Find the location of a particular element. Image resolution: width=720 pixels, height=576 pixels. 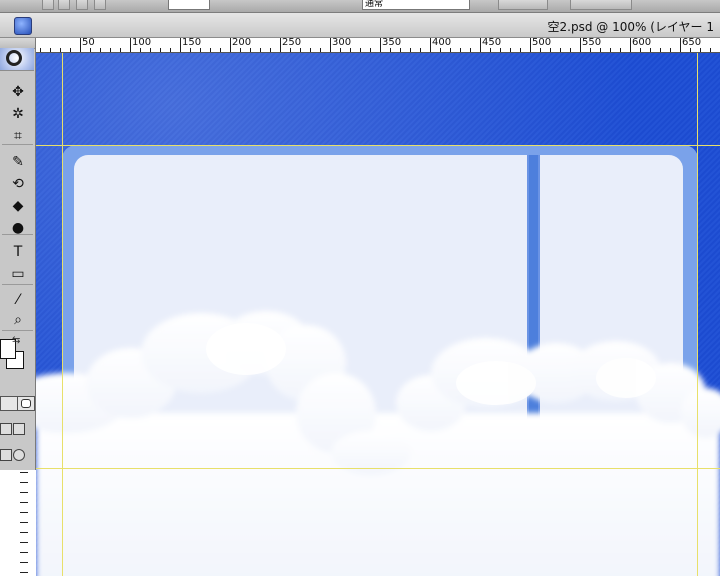

dodge-tool-icon: ● is located at coordinates (18, 228).